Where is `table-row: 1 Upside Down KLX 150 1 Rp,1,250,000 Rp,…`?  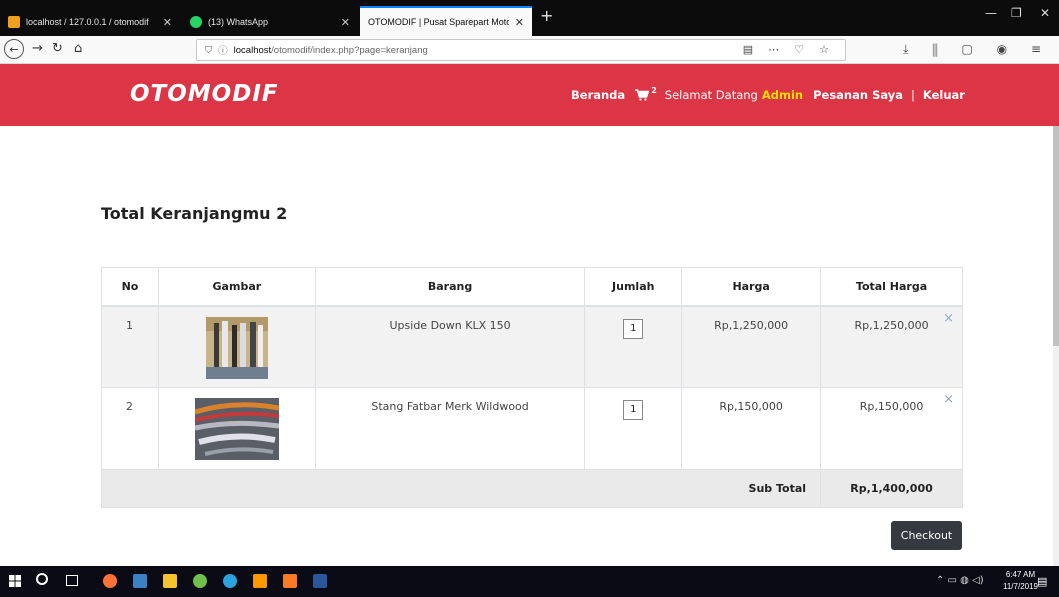 table-row: 1 Upside Down KLX 150 1 Rp,1,250,000 Rp,… is located at coordinates (532, 346).